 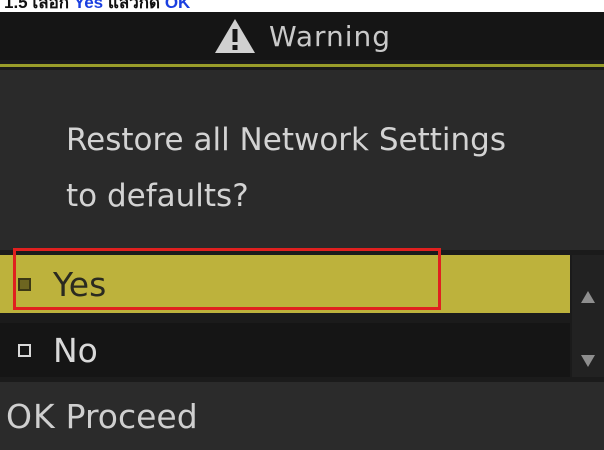 What do you see at coordinates (588, 361) in the screenshot?
I see `scroll-down-icon` at bounding box center [588, 361].